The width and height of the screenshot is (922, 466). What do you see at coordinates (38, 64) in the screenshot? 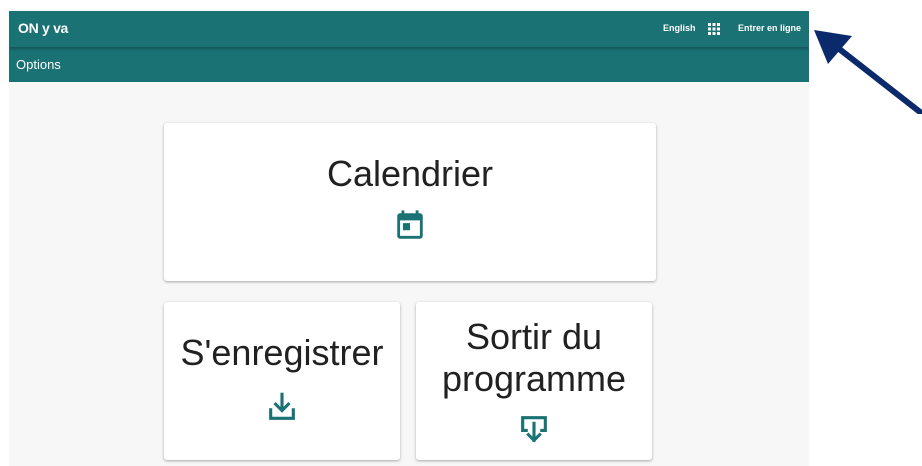
I see `options-menu: Options` at bounding box center [38, 64].